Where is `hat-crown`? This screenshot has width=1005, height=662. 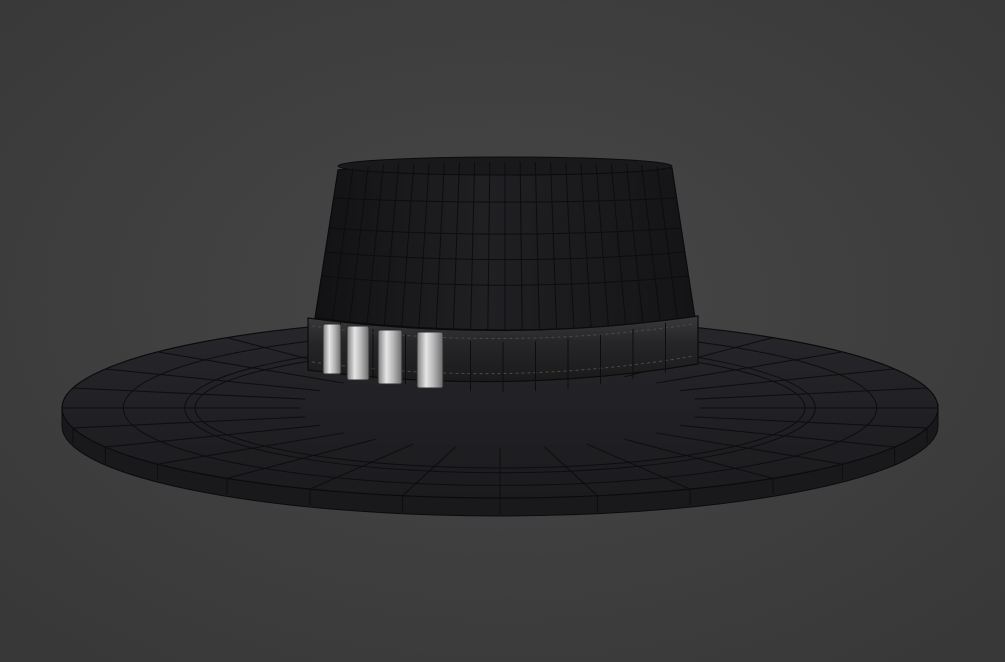 hat-crown is located at coordinates (505, 243).